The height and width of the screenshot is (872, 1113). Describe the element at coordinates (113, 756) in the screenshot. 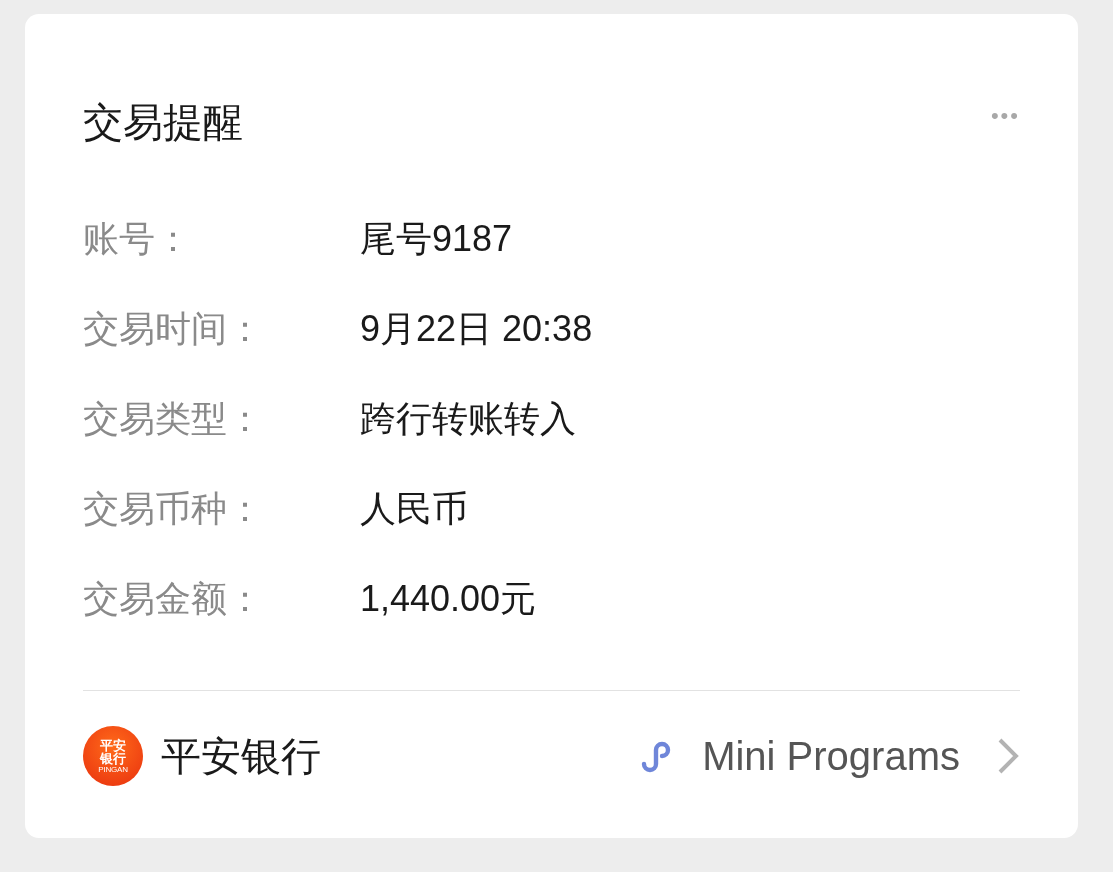

I see `bank-logo: 平安 银行 PINGAN` at that location.